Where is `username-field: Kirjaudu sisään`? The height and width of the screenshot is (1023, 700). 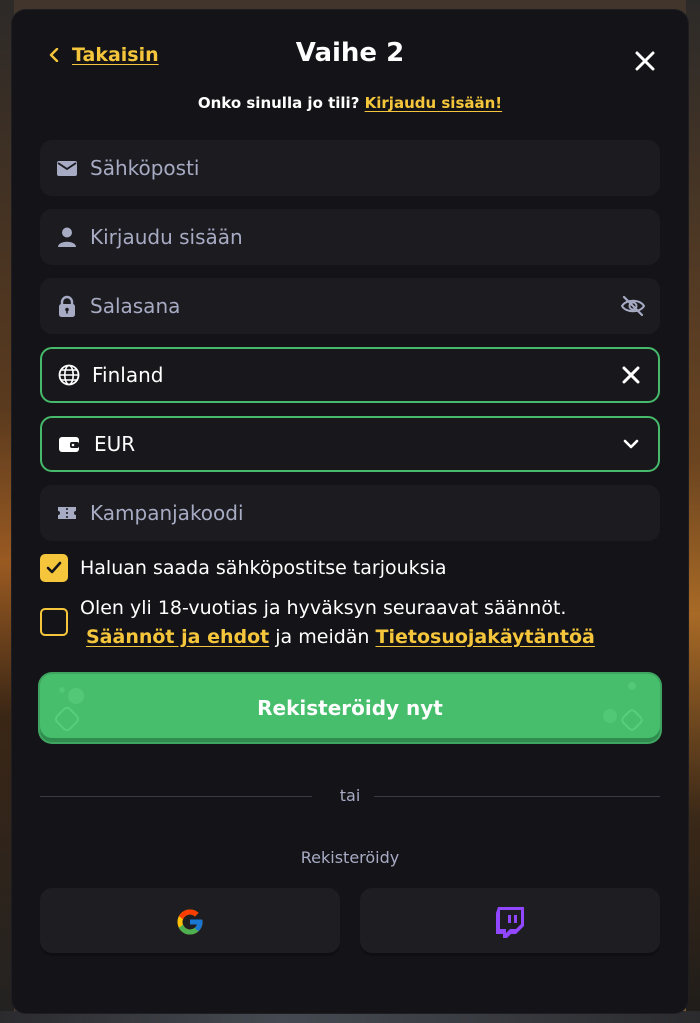 username-field: Kirjaudu sisään is located at coordinates (350, 237).